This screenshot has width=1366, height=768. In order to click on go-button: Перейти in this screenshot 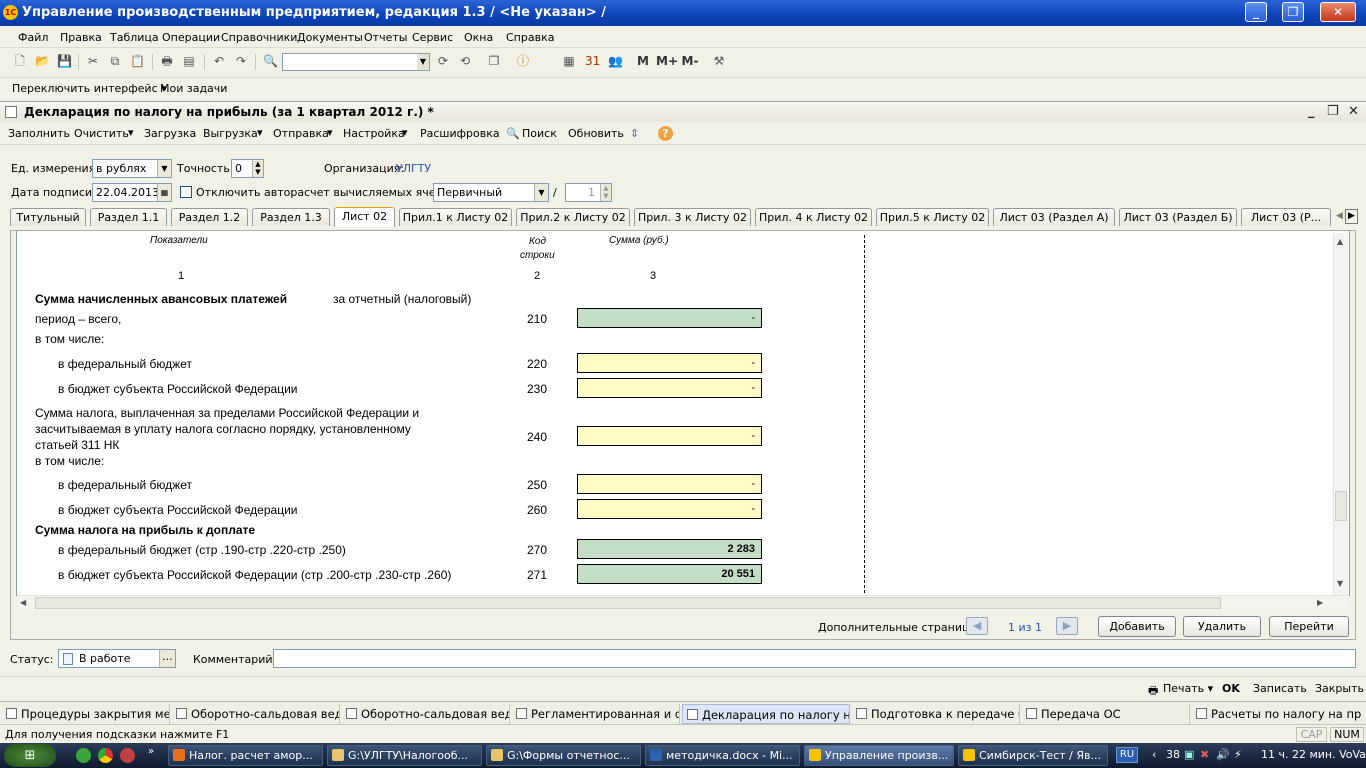, I will do `click(1309, 626)`.